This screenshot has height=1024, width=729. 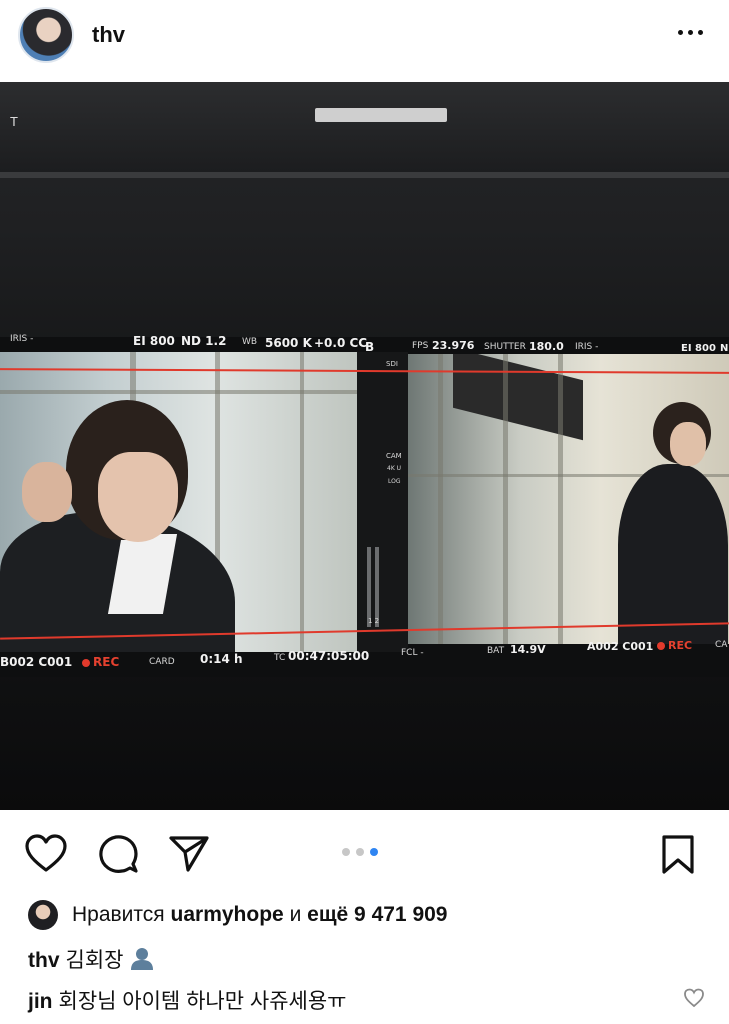 I want to click on left-ei: EI 800, so click(x=154, y=341).